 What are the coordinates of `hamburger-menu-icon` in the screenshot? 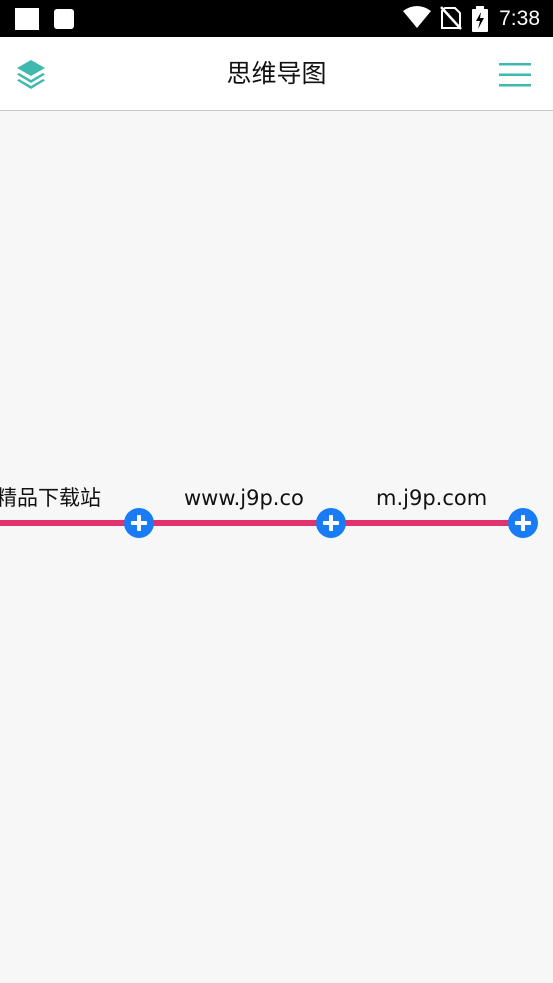 It's located at (515, 75).